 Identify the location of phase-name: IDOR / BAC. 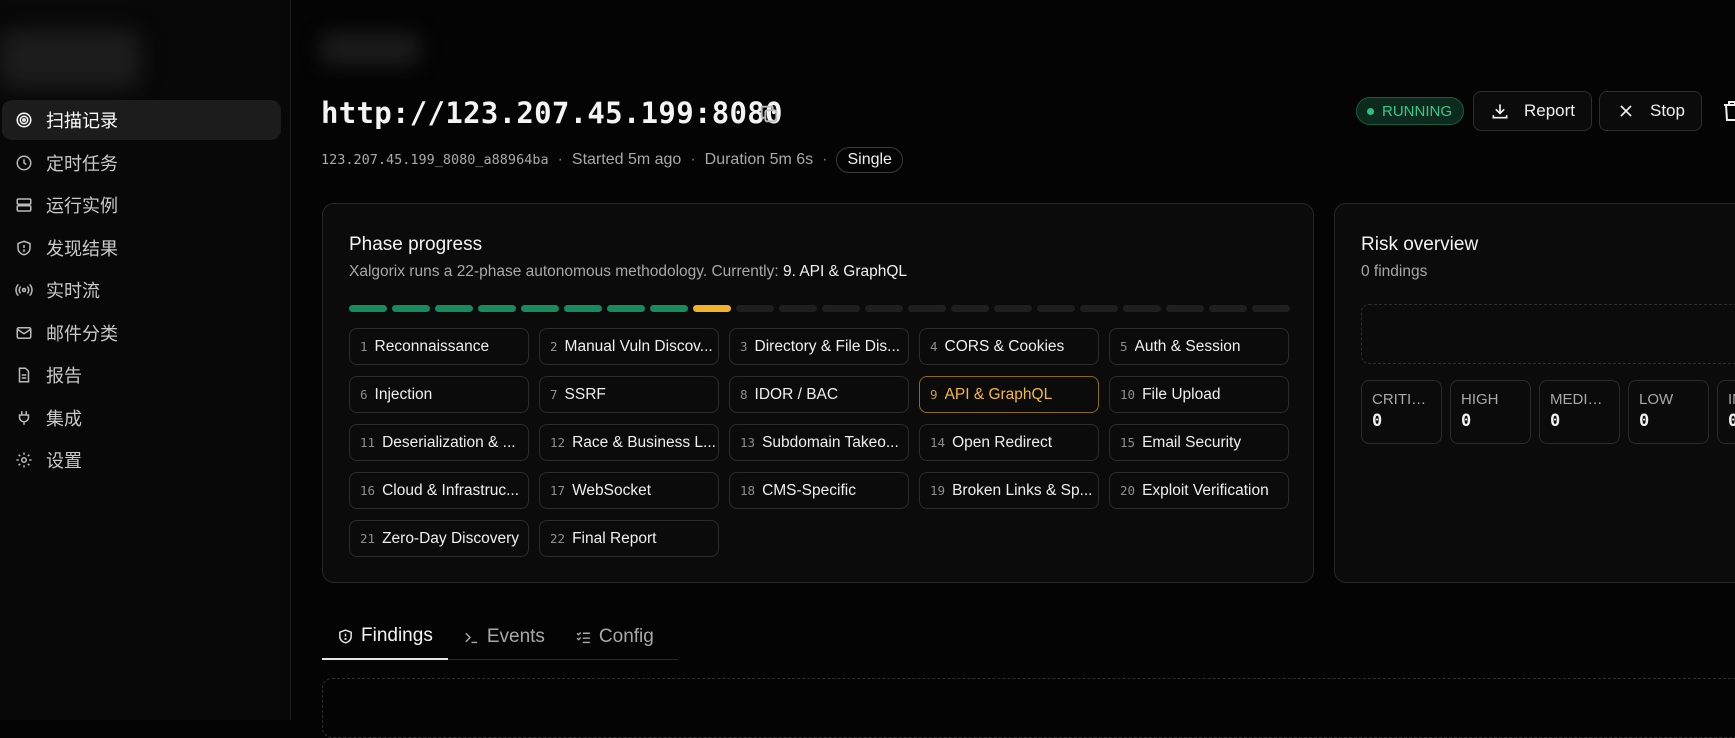
(796, 394).